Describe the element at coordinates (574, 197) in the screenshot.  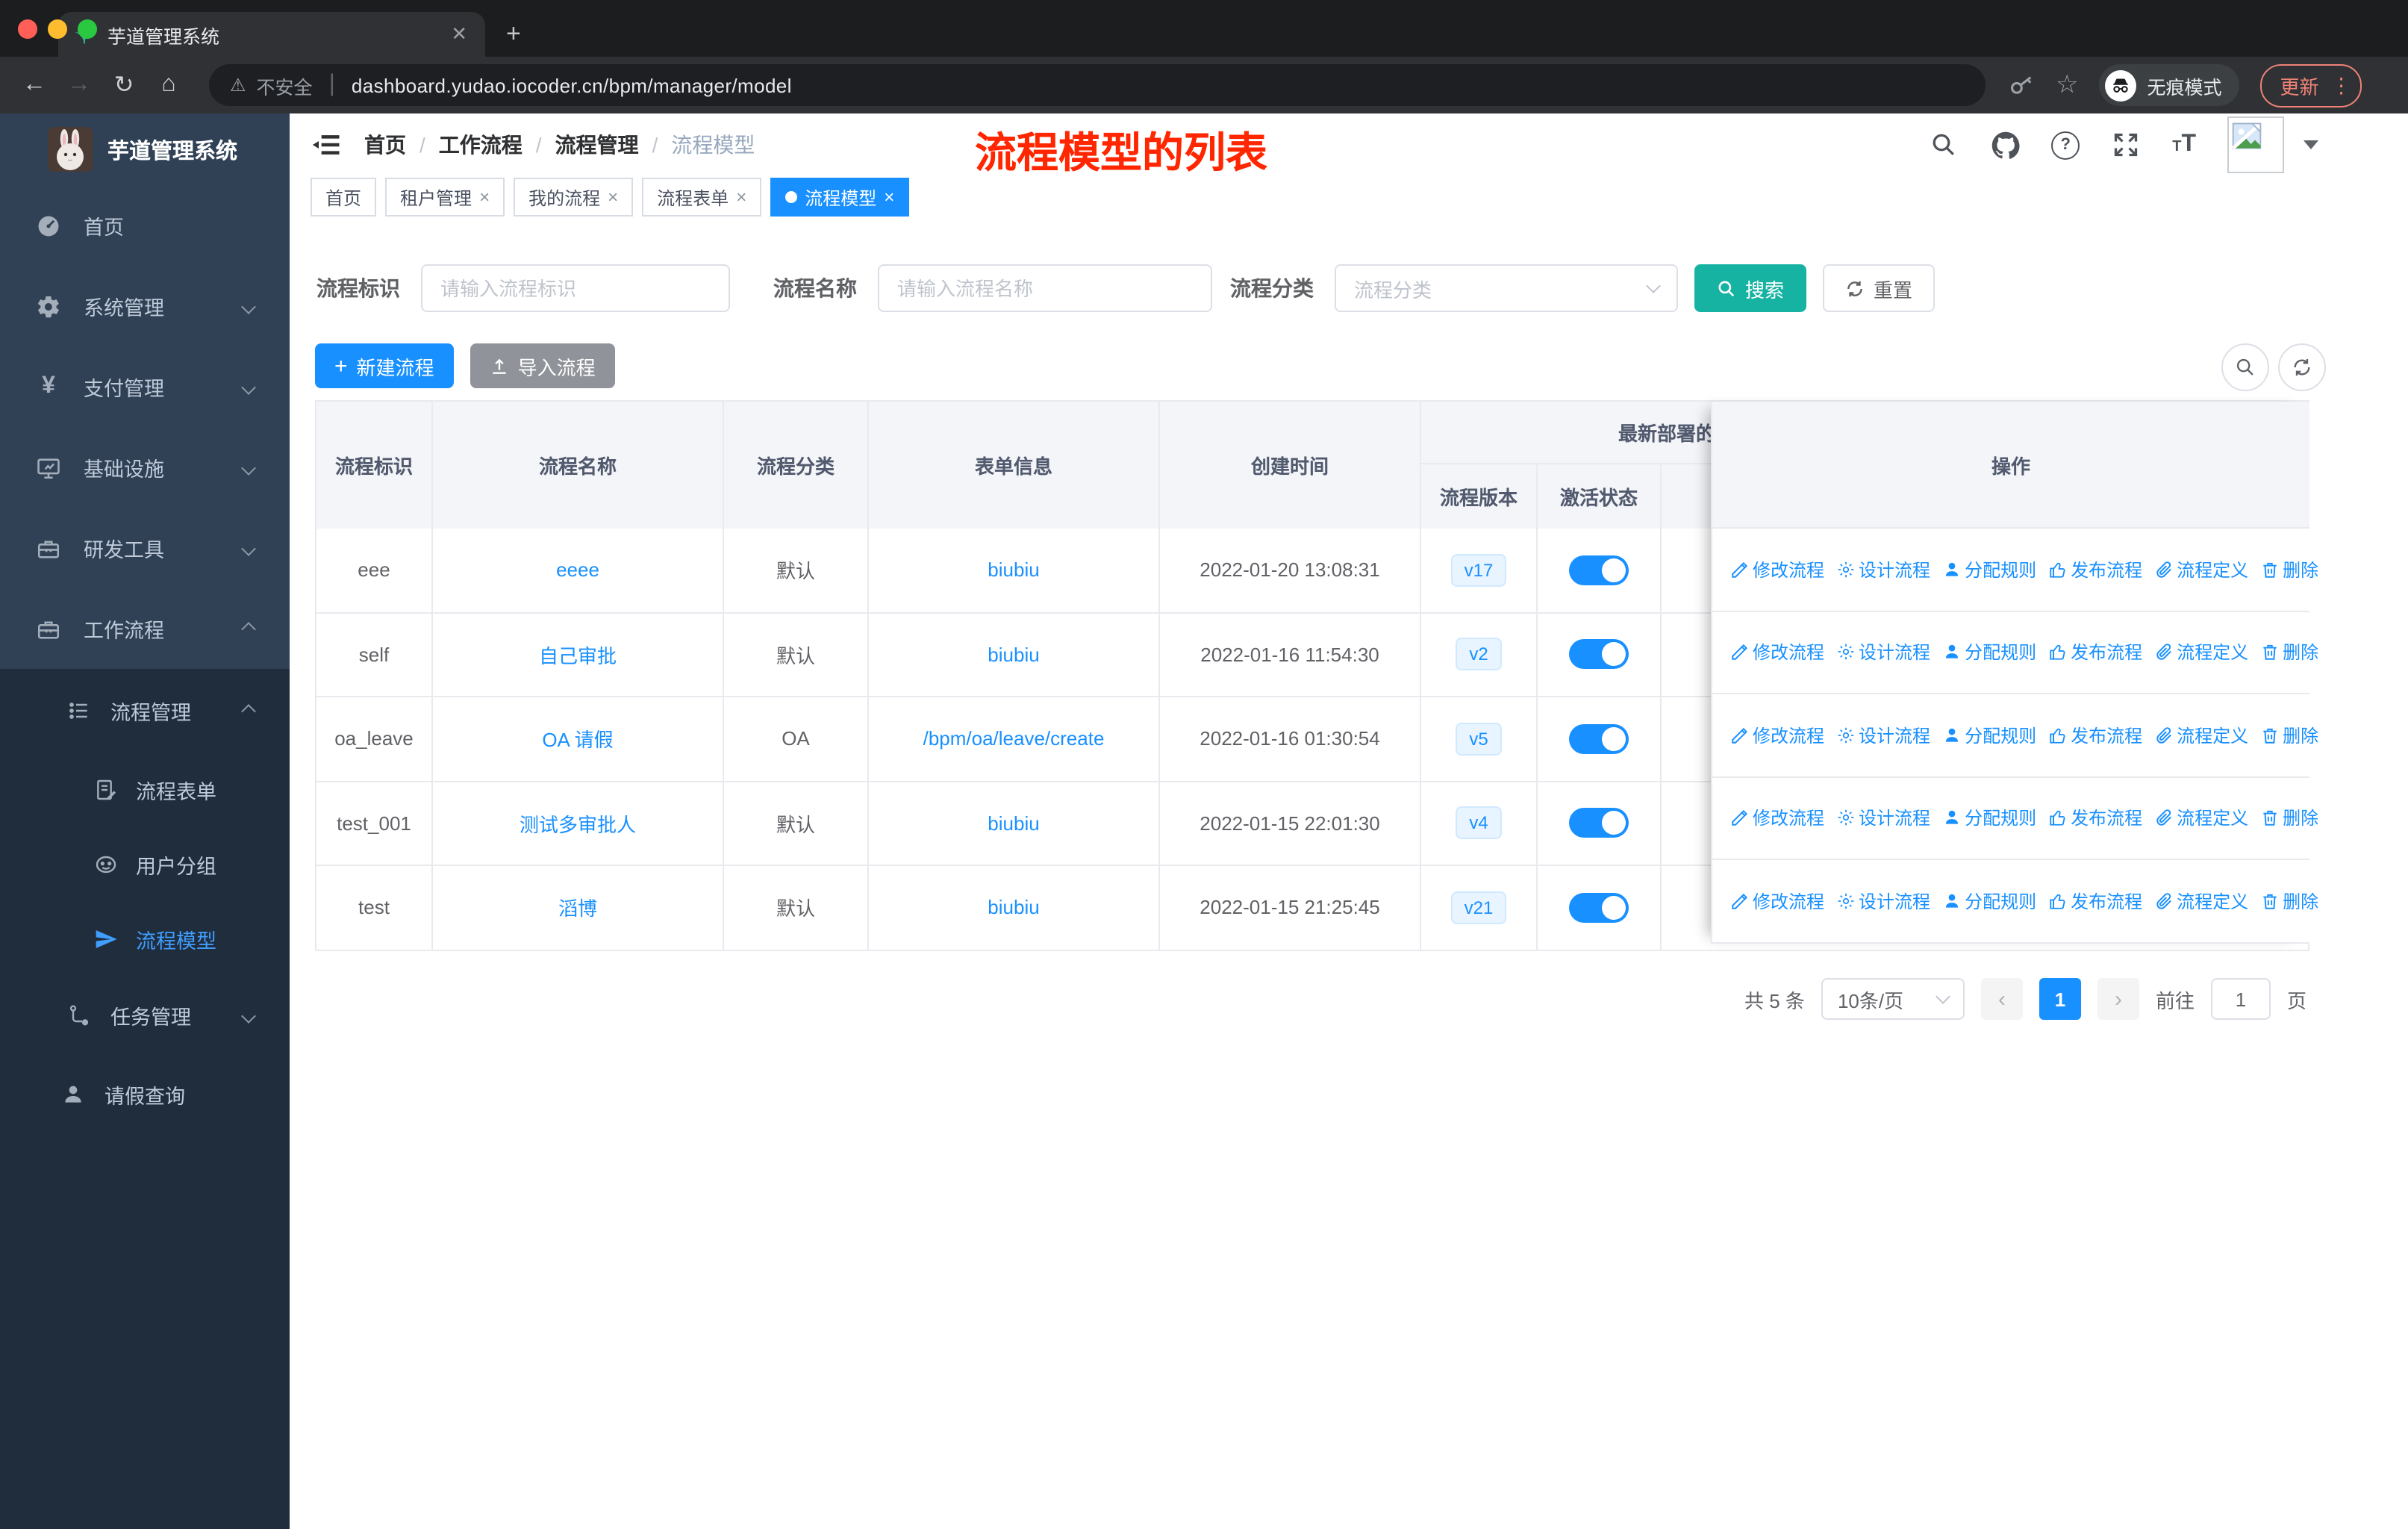
I see `tag-我的流程: 我的流程 ×` at that location.